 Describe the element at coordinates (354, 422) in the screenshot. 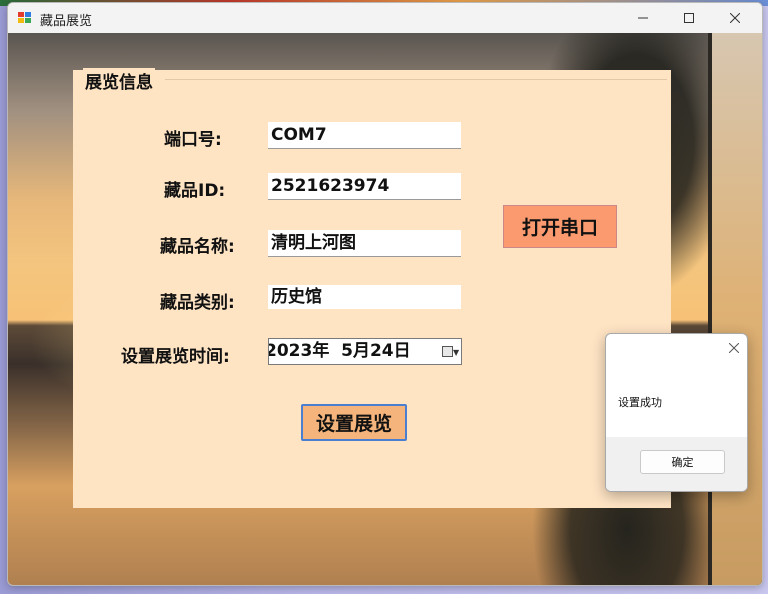

I see `set-exhibition-button: 设置展览` at that location.